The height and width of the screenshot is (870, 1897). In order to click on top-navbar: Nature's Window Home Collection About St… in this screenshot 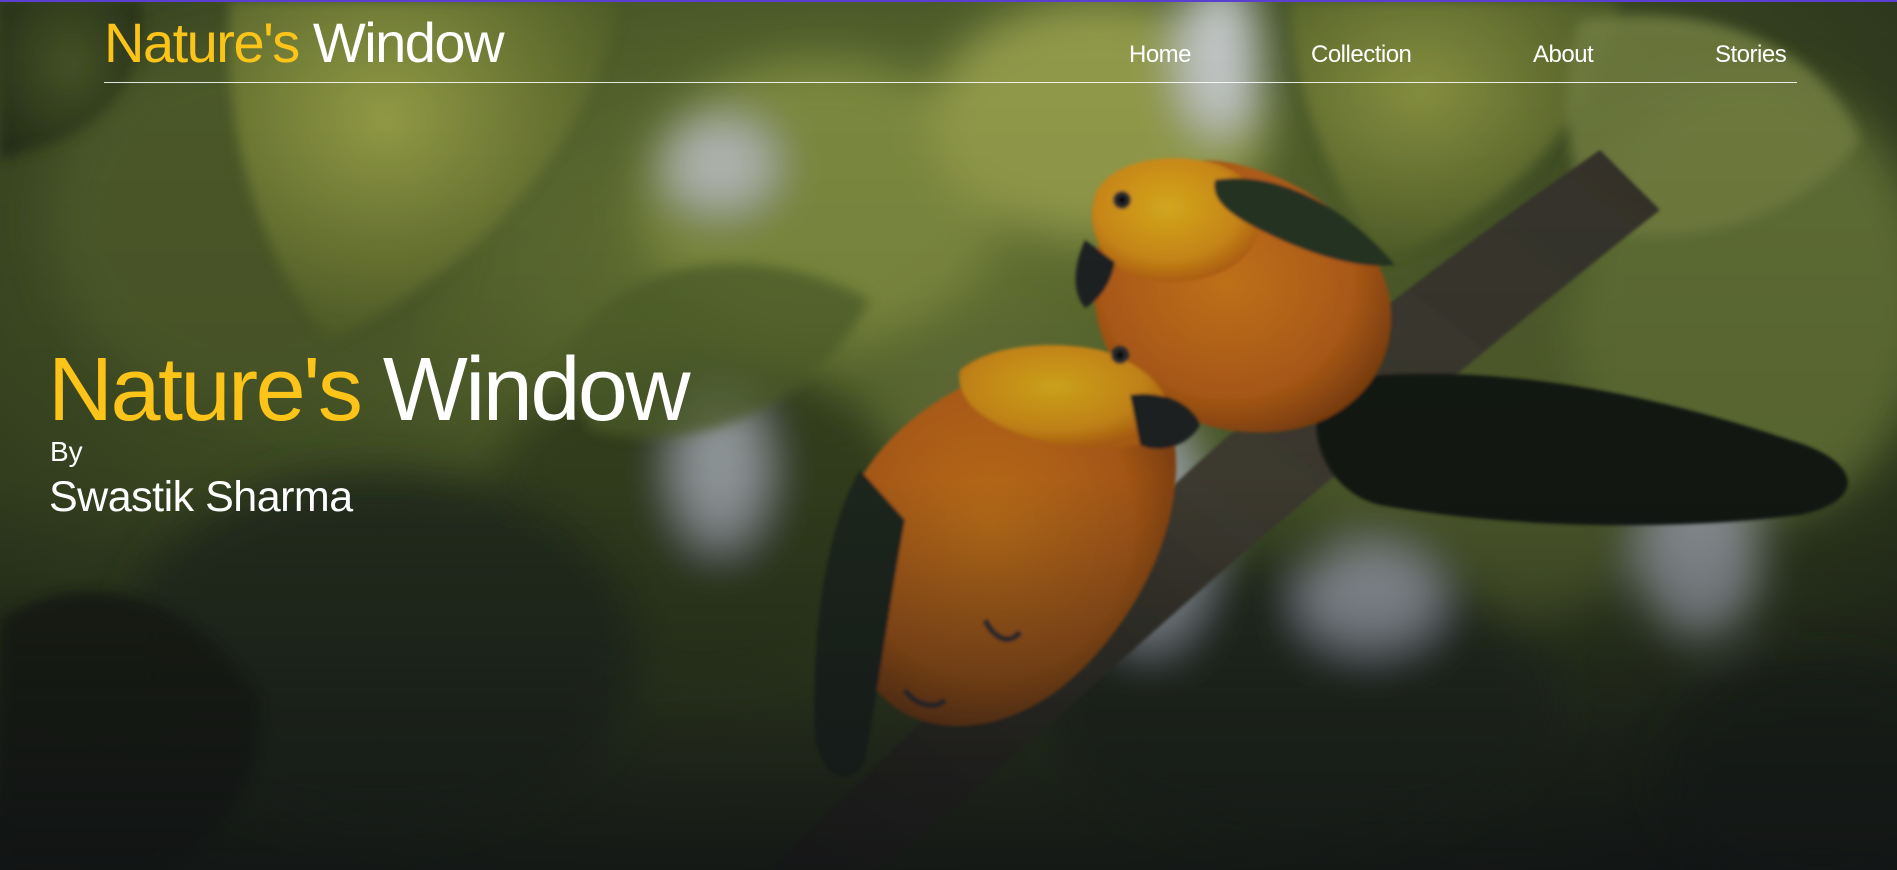, I will do `click(950, 41)`.